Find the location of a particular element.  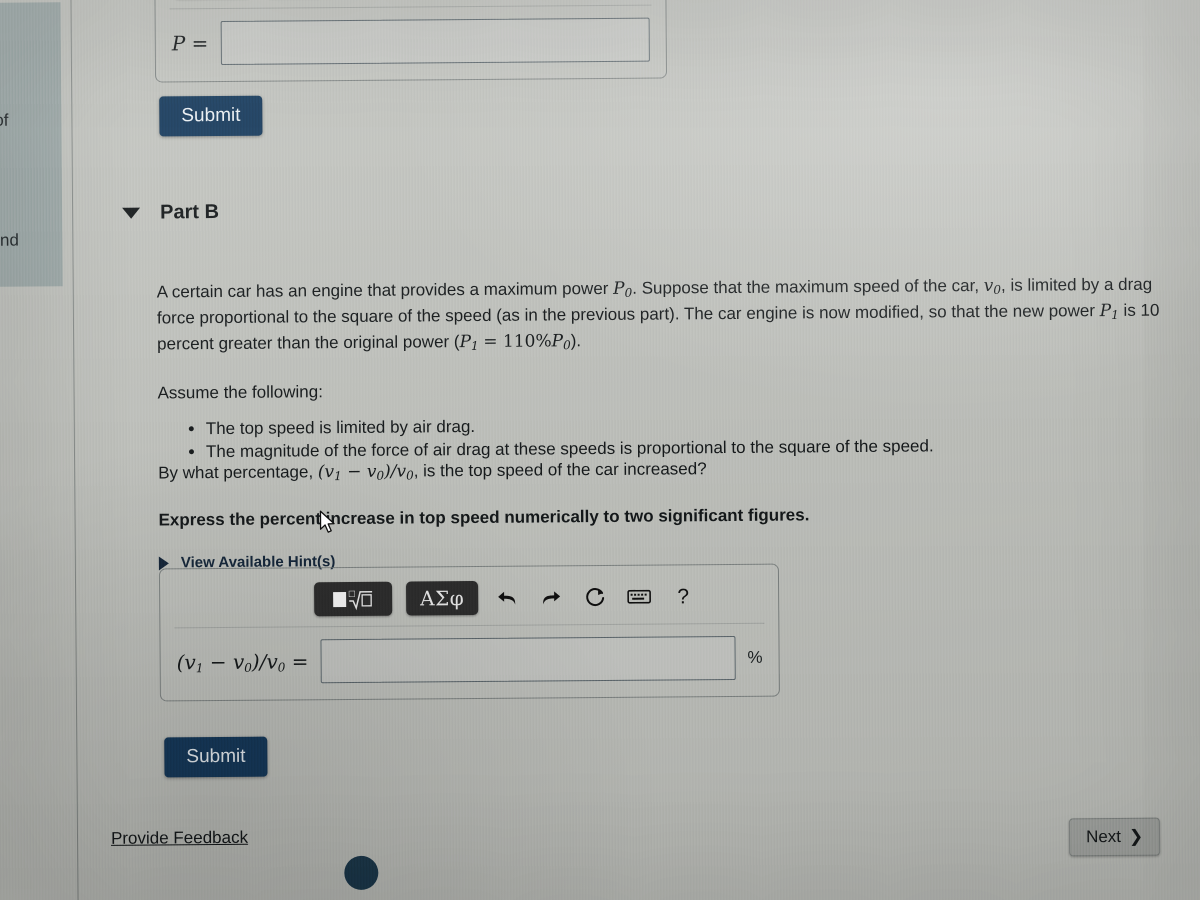

part-a-field-label: P = is located at coordinates (190, 43).